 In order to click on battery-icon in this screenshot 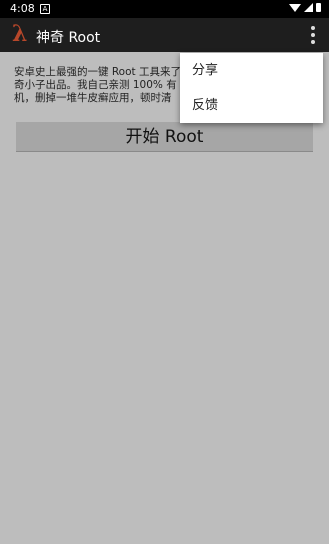, I will do `click(318, 7)`.